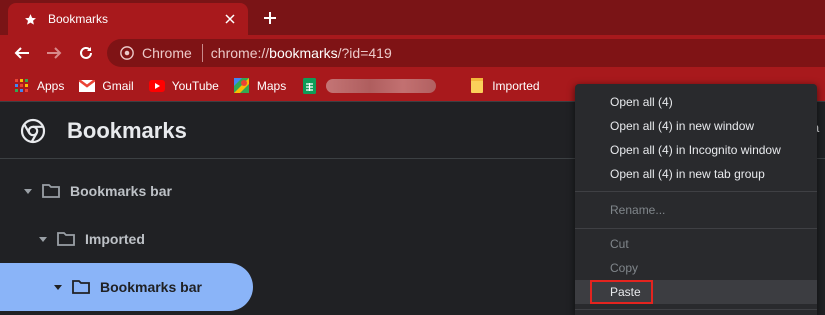 The height and width of the screenshot is (315, 825). Describe the element at coordinates (271, 85) in the screenshot. I see `bookmark-label: Maps` at that location.